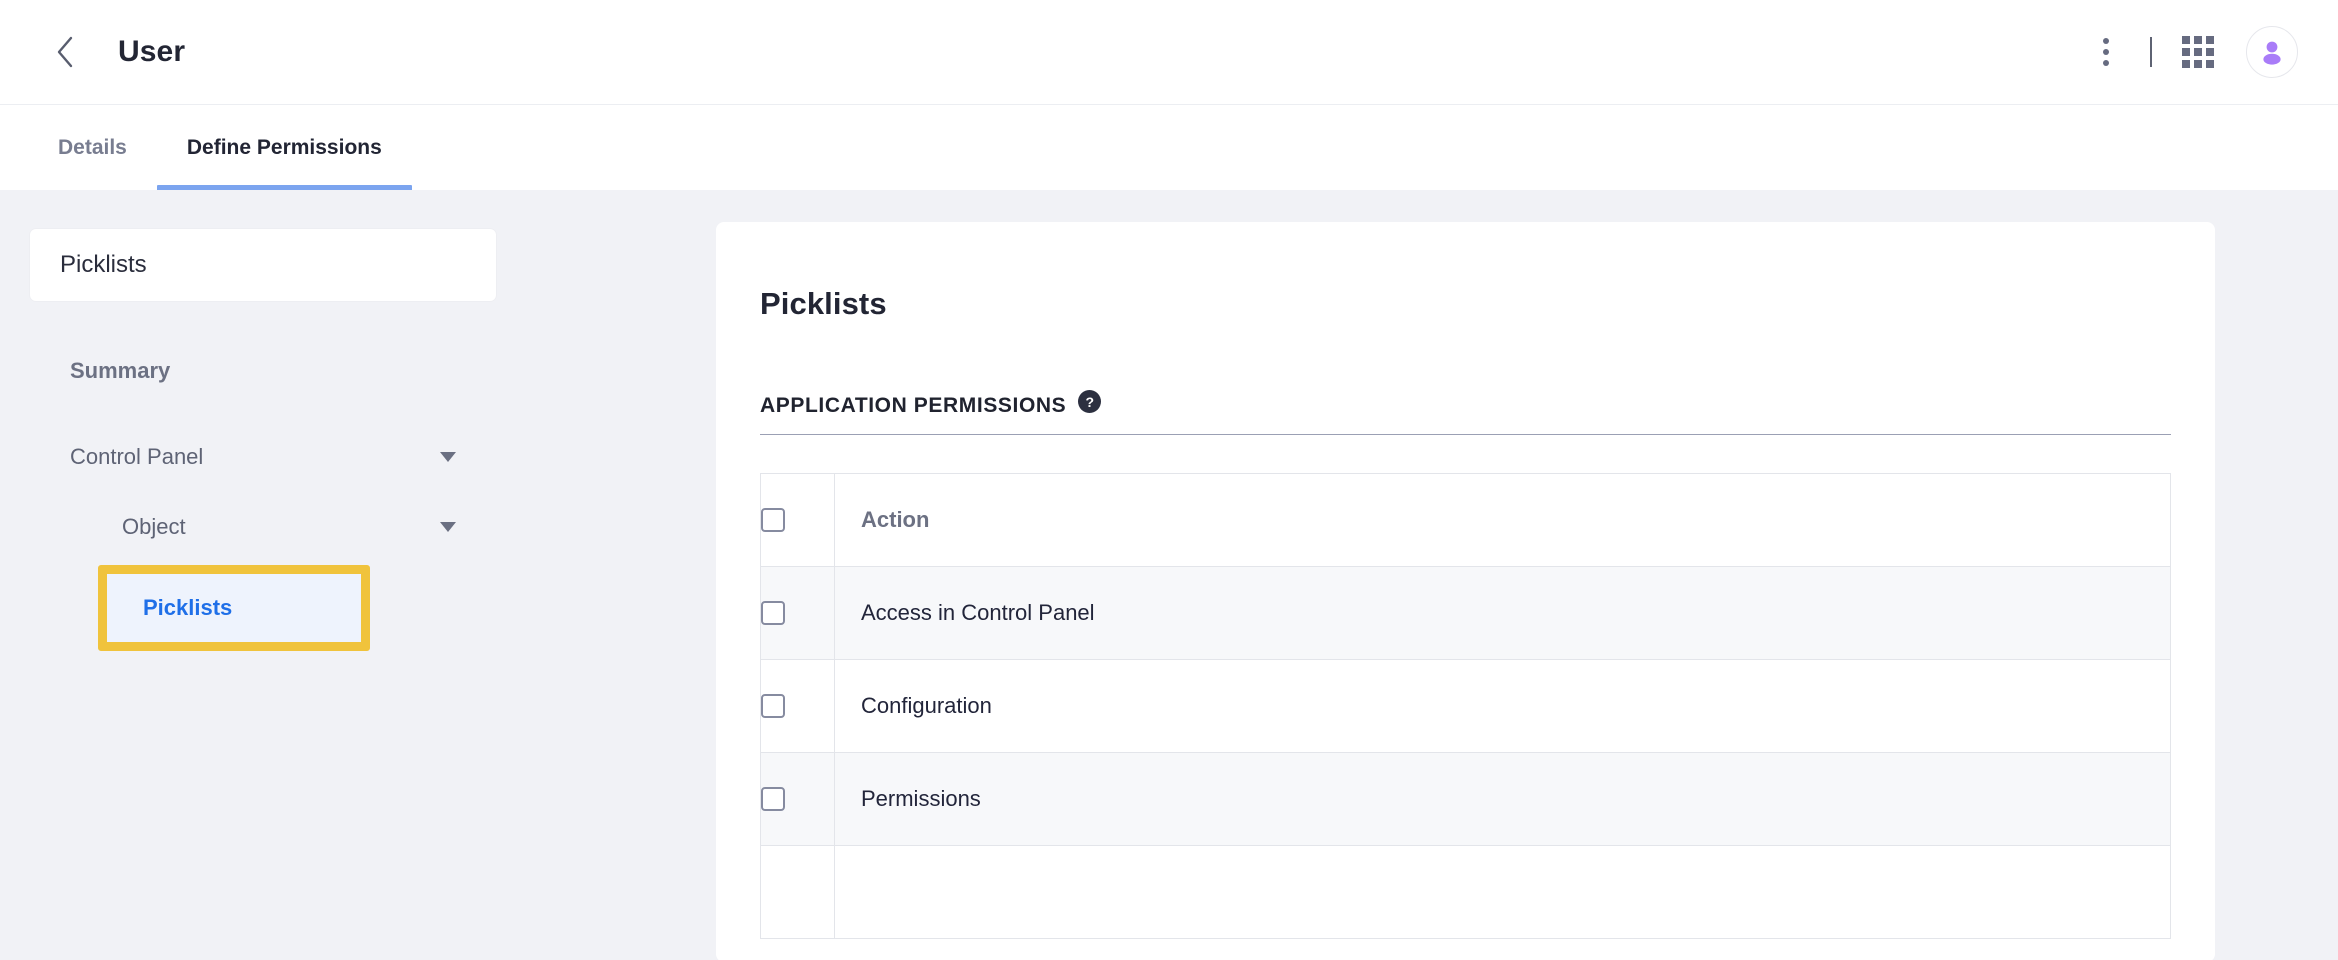  I want to click on chevron-left-icon, so click(65, 52).